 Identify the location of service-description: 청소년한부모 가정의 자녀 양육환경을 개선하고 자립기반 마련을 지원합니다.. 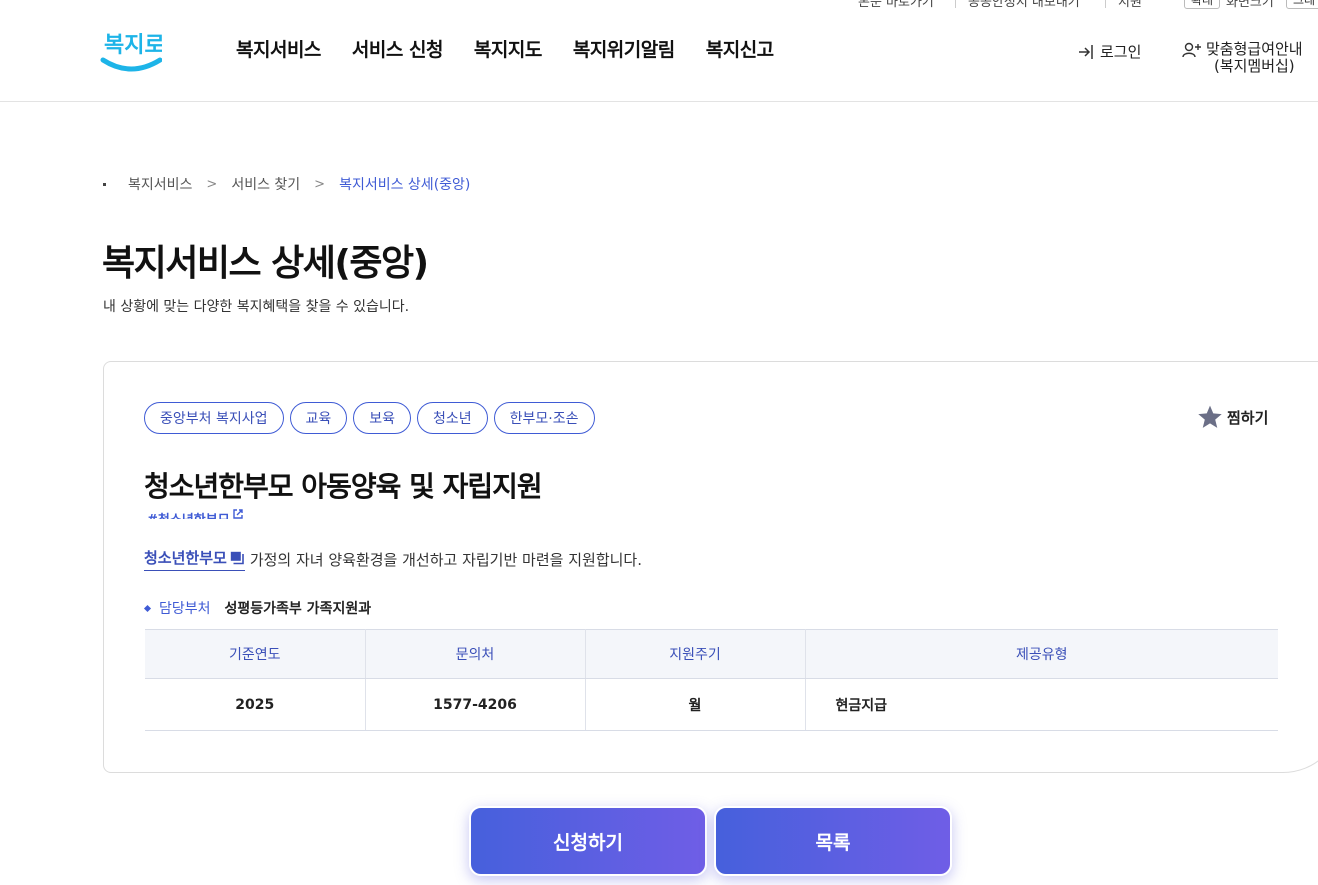
(393, 559).